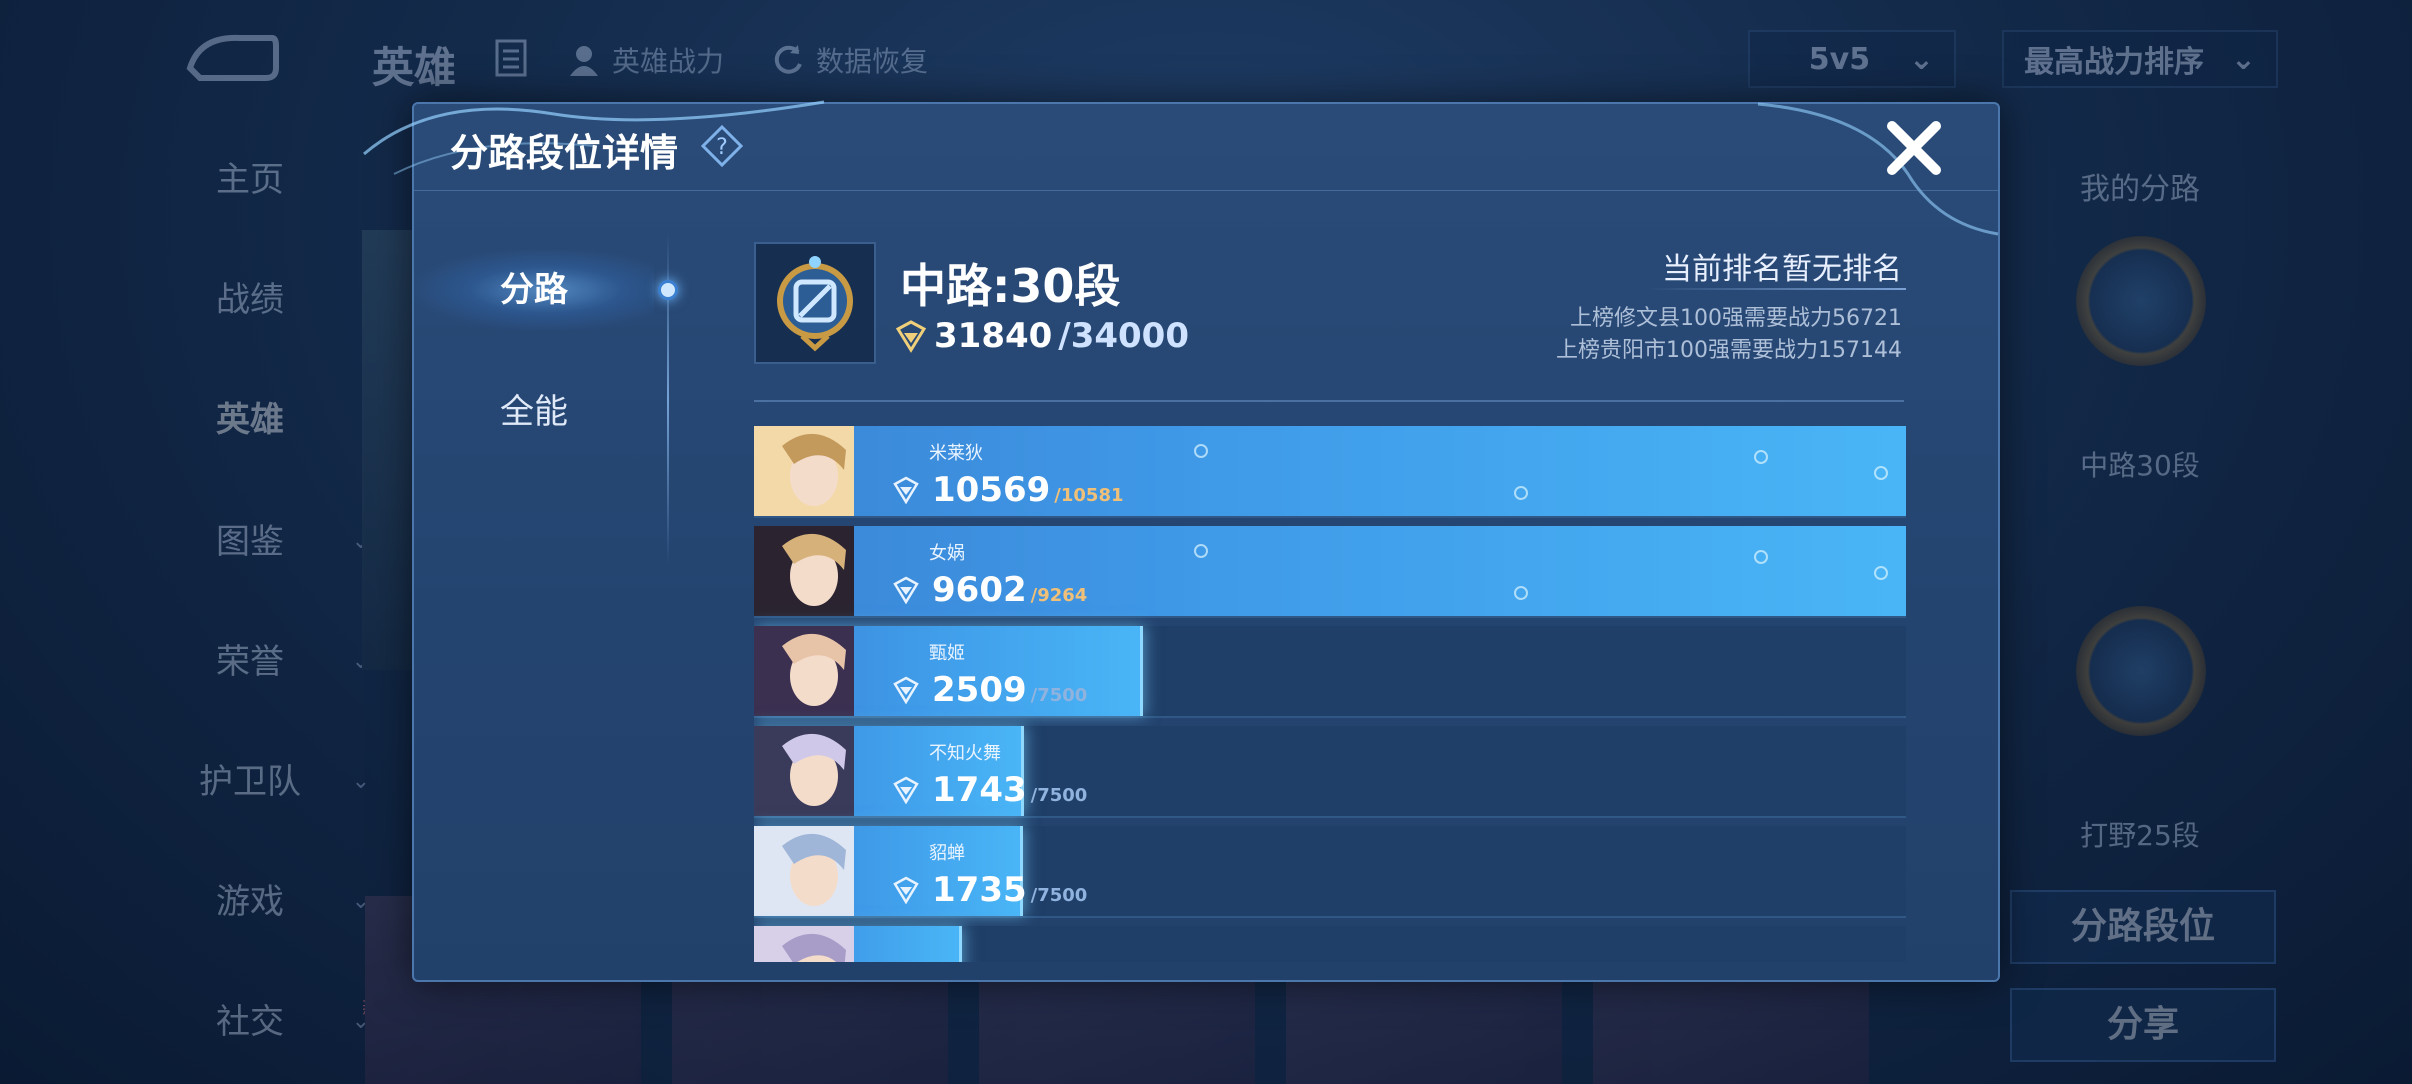 Image resolution: width=2412 pixels, height=1084 pixels. What do you see at coordinates (1330, 944) in the screenshot?
I see `hero-row` at bounding box center [1330, 944].